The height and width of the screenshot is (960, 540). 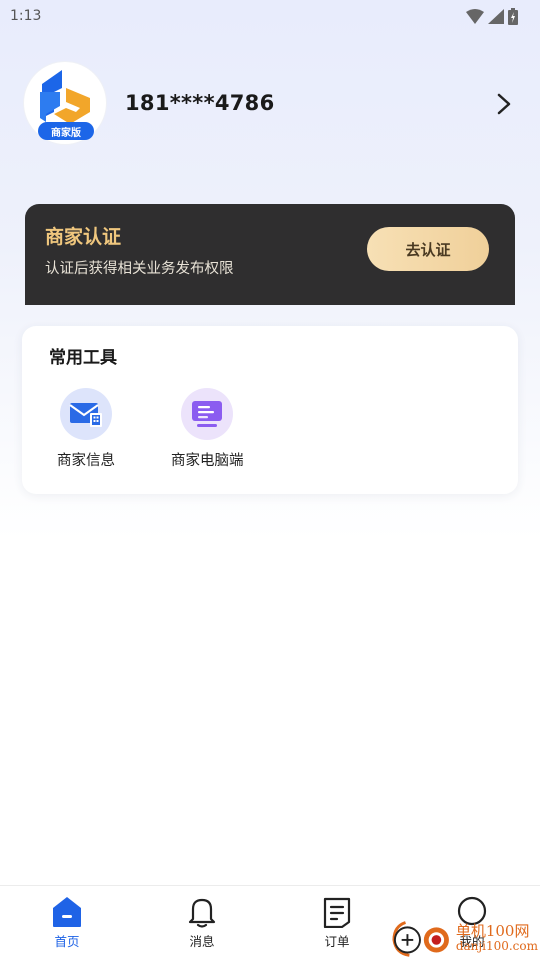 What do you see at coordinates (337, 941) in the screenshot?
I see `nav-label: 订单` at bounding box center [337, 941].